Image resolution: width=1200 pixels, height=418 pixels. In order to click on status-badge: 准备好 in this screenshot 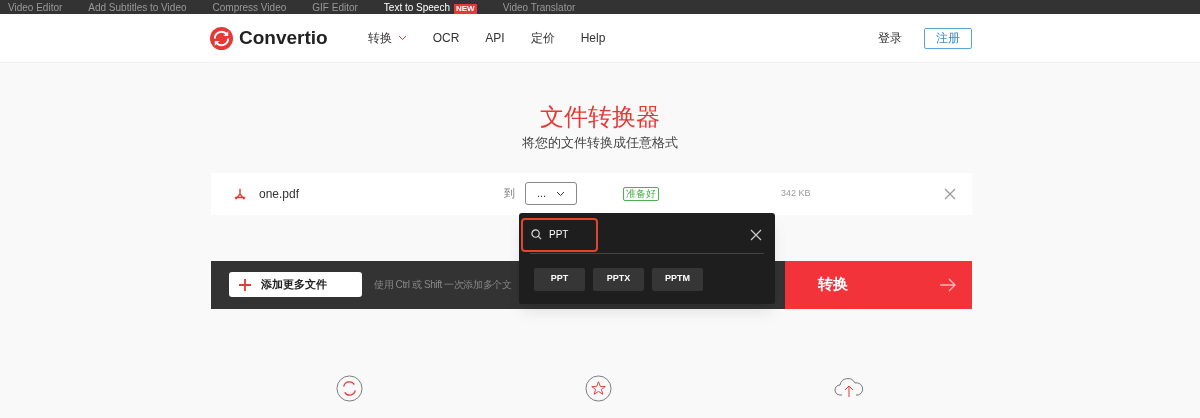, I will do `click(641, 193)`.